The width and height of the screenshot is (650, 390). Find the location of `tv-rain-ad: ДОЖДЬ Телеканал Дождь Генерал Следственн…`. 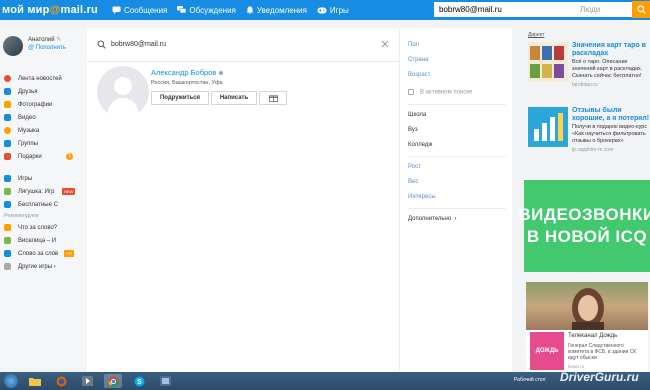

tv-rain-ad: ДОЖДЬ Телеканал Дождь Генерал Следственн… is located at coordinates (587, 327).